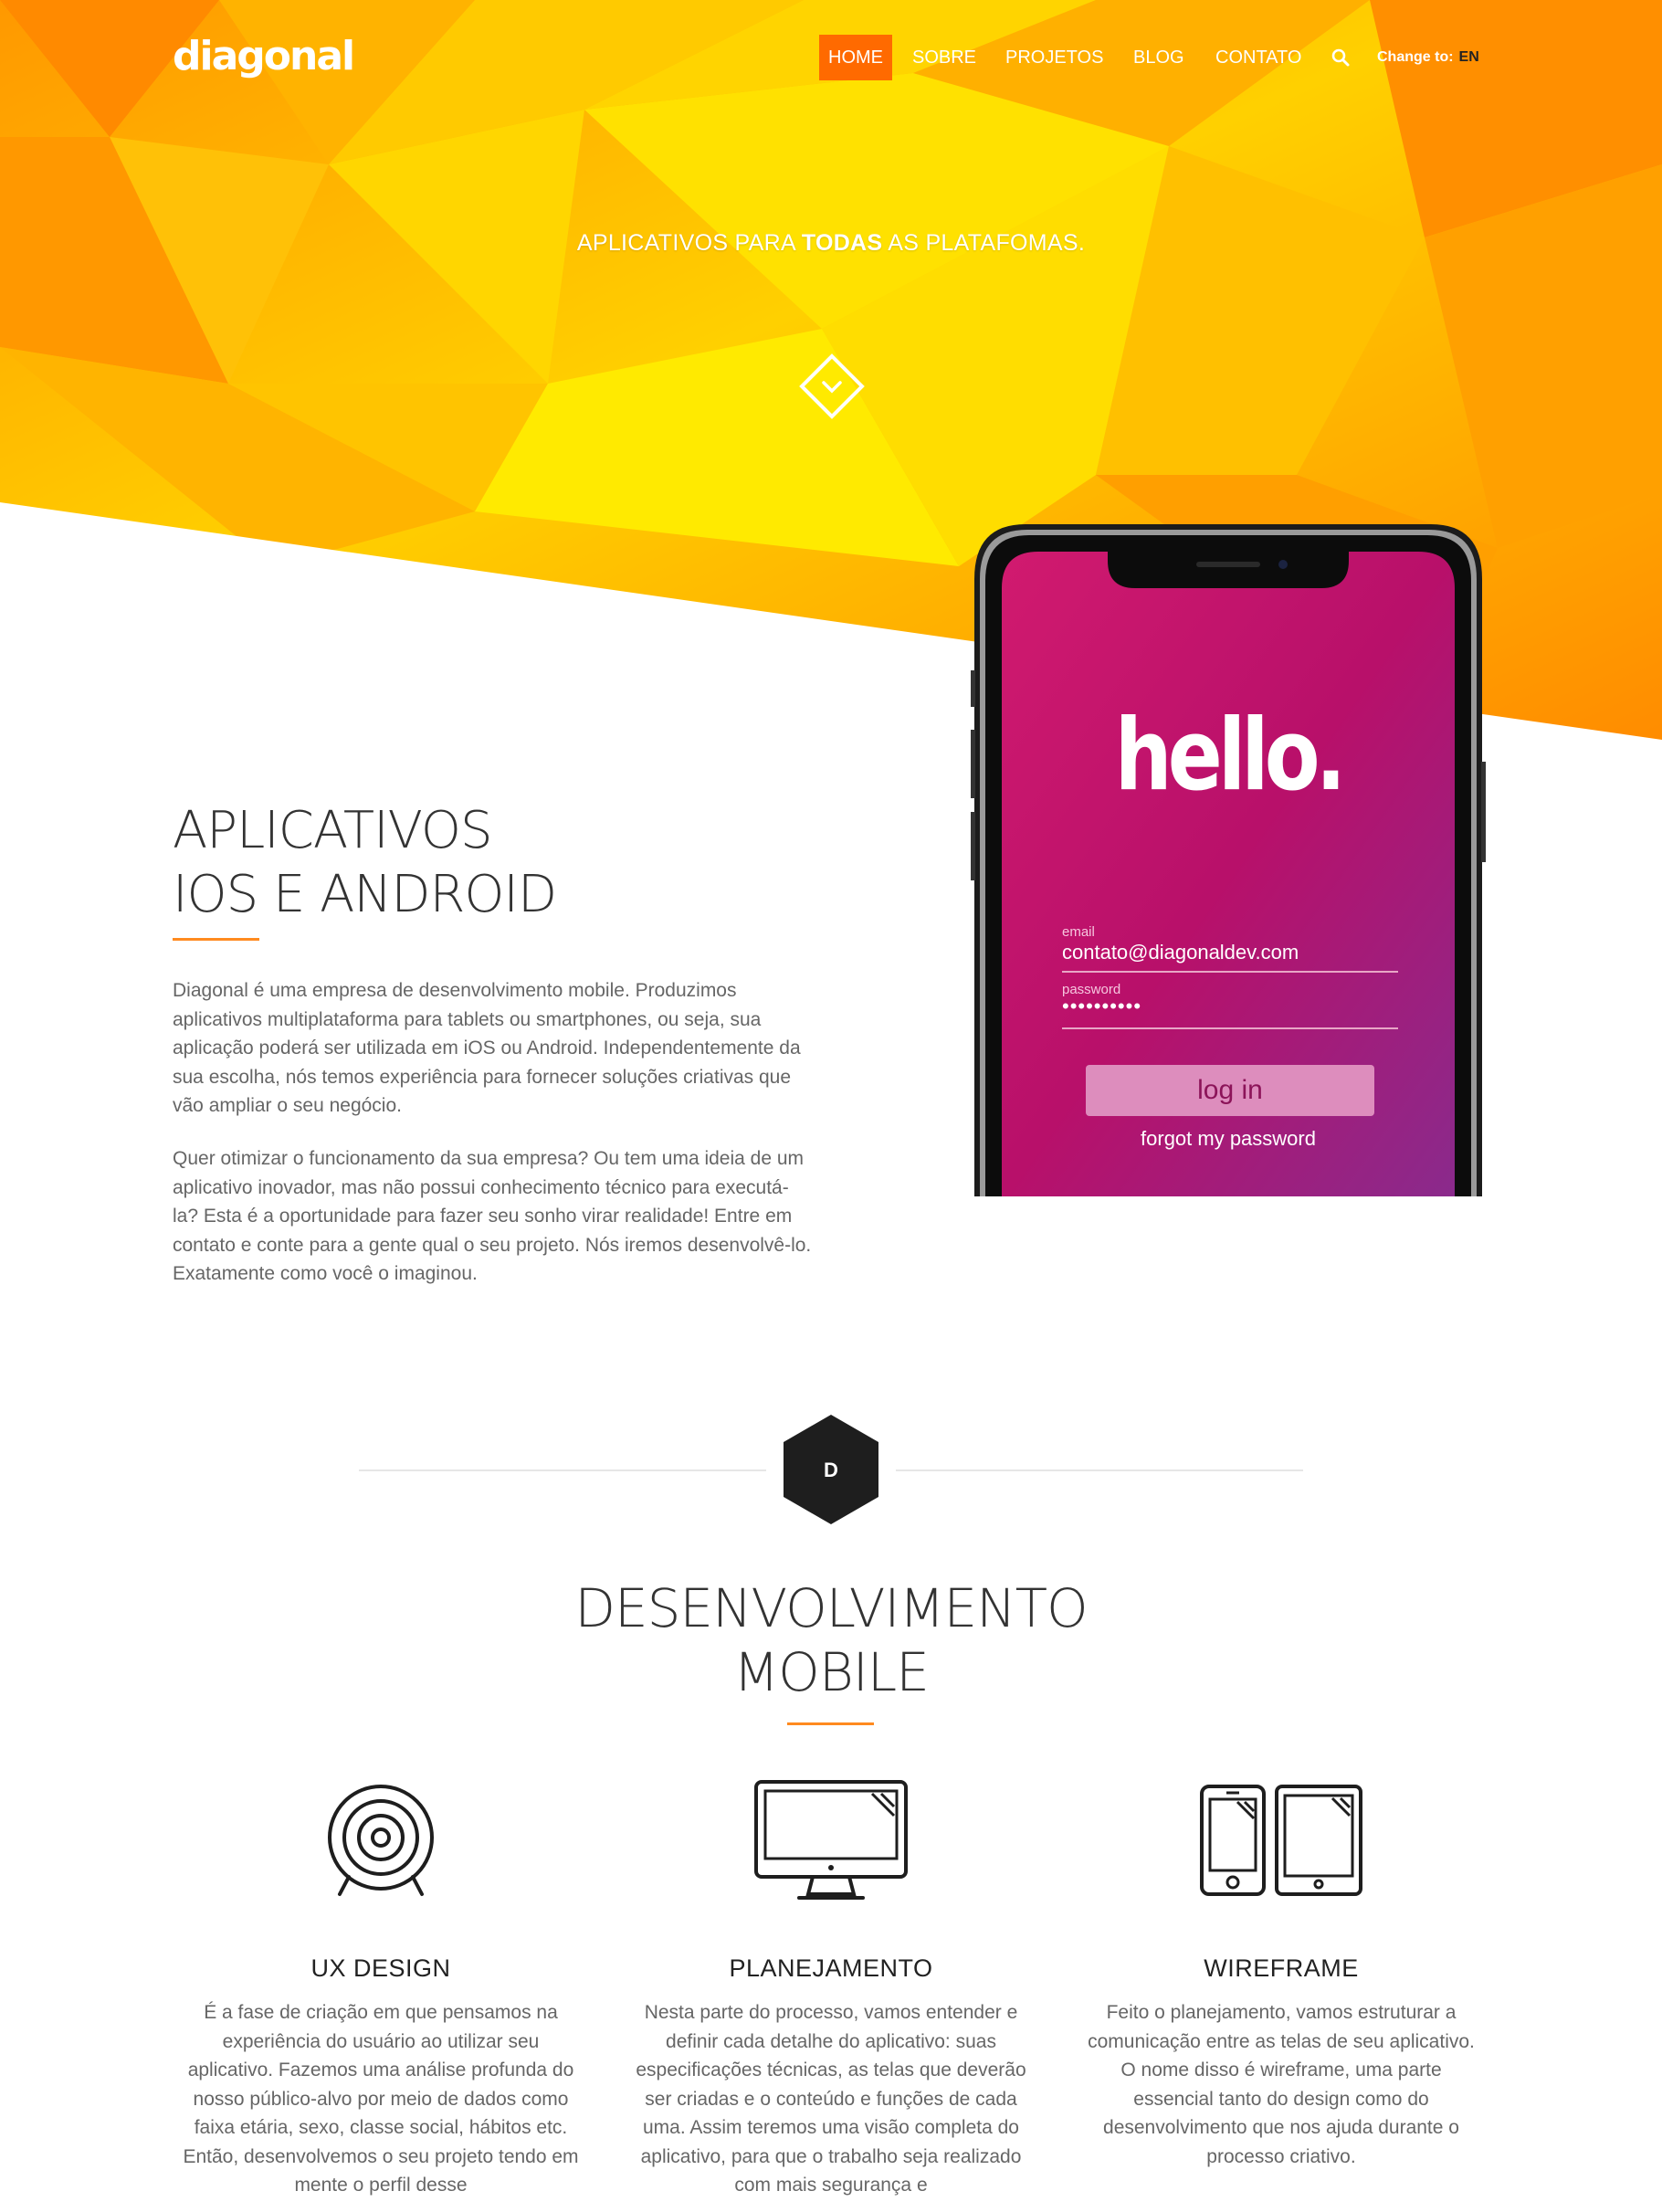 This screenshot has height=2212, width=1662. What do you see at coordinates (1468, 57) in the screenshot?
I see `language-value: EN` at bounding box center [1468, 57].